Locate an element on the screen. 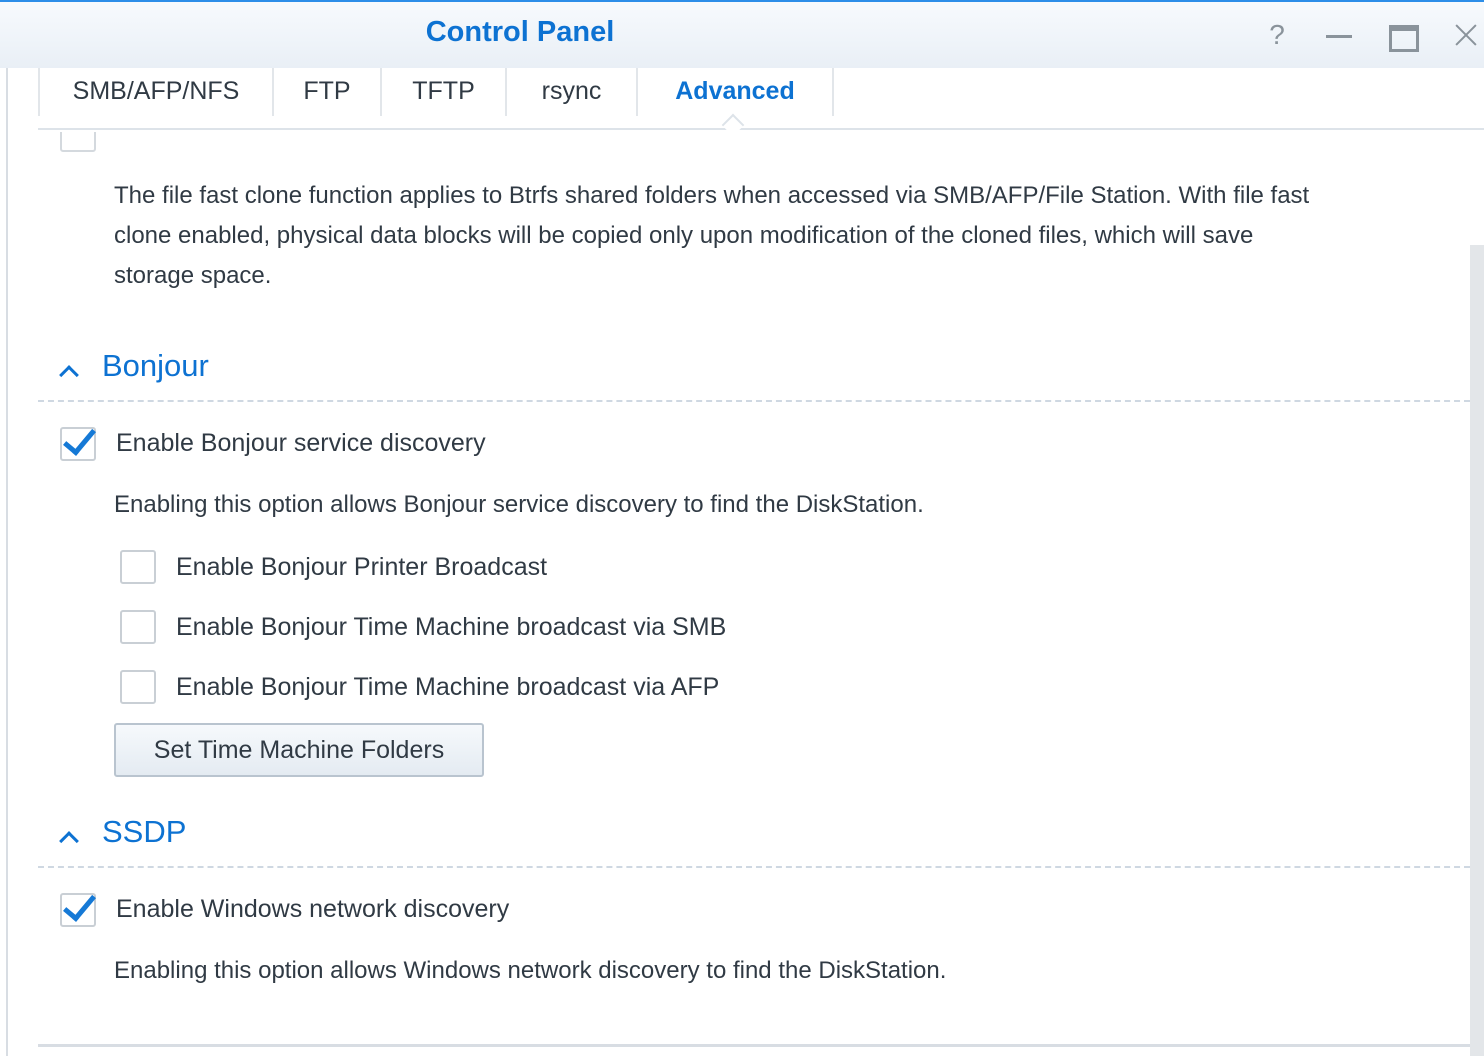  tab-bar: SMB/AFP/NFS FTP TFTP rsync Advanced is located at coordinates (761, 102).